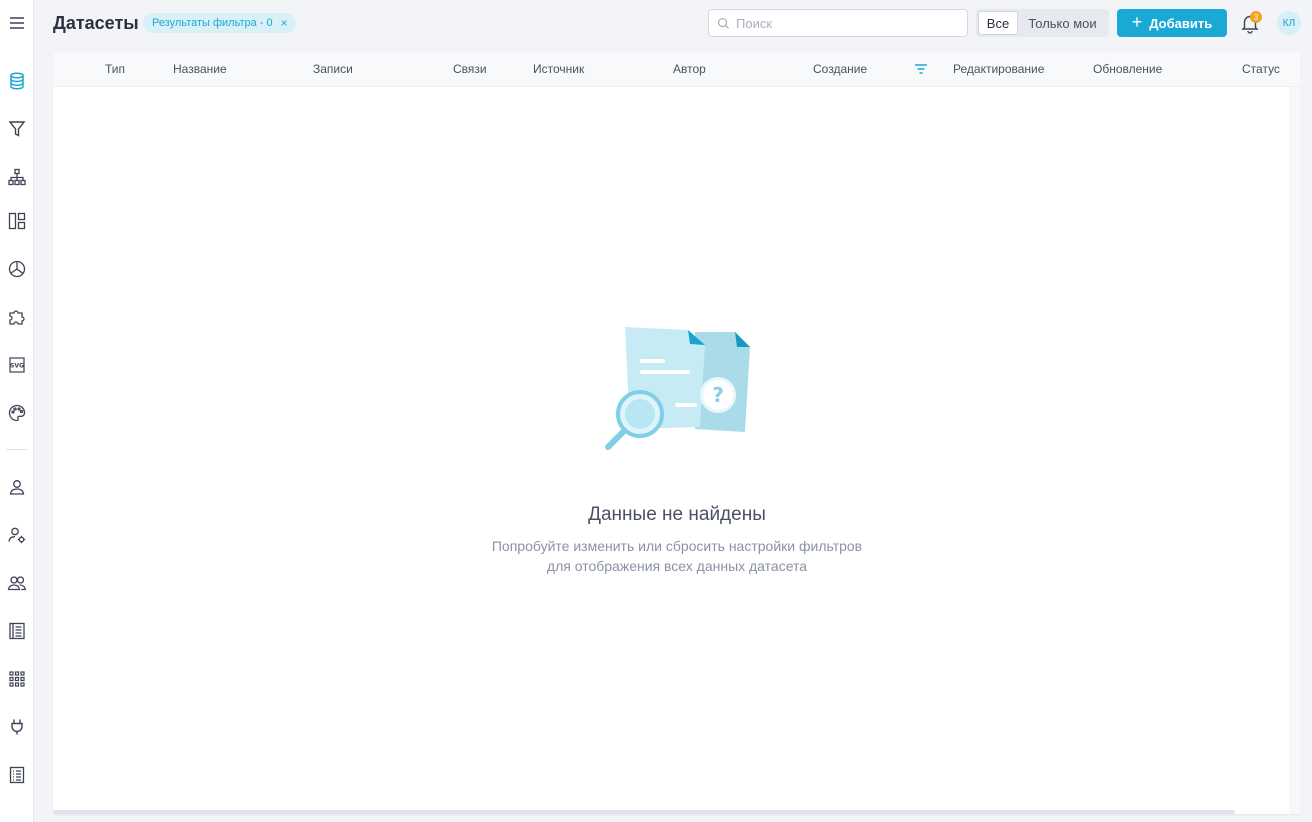  I want to click on pie-chart-icon, so click(17, 269).